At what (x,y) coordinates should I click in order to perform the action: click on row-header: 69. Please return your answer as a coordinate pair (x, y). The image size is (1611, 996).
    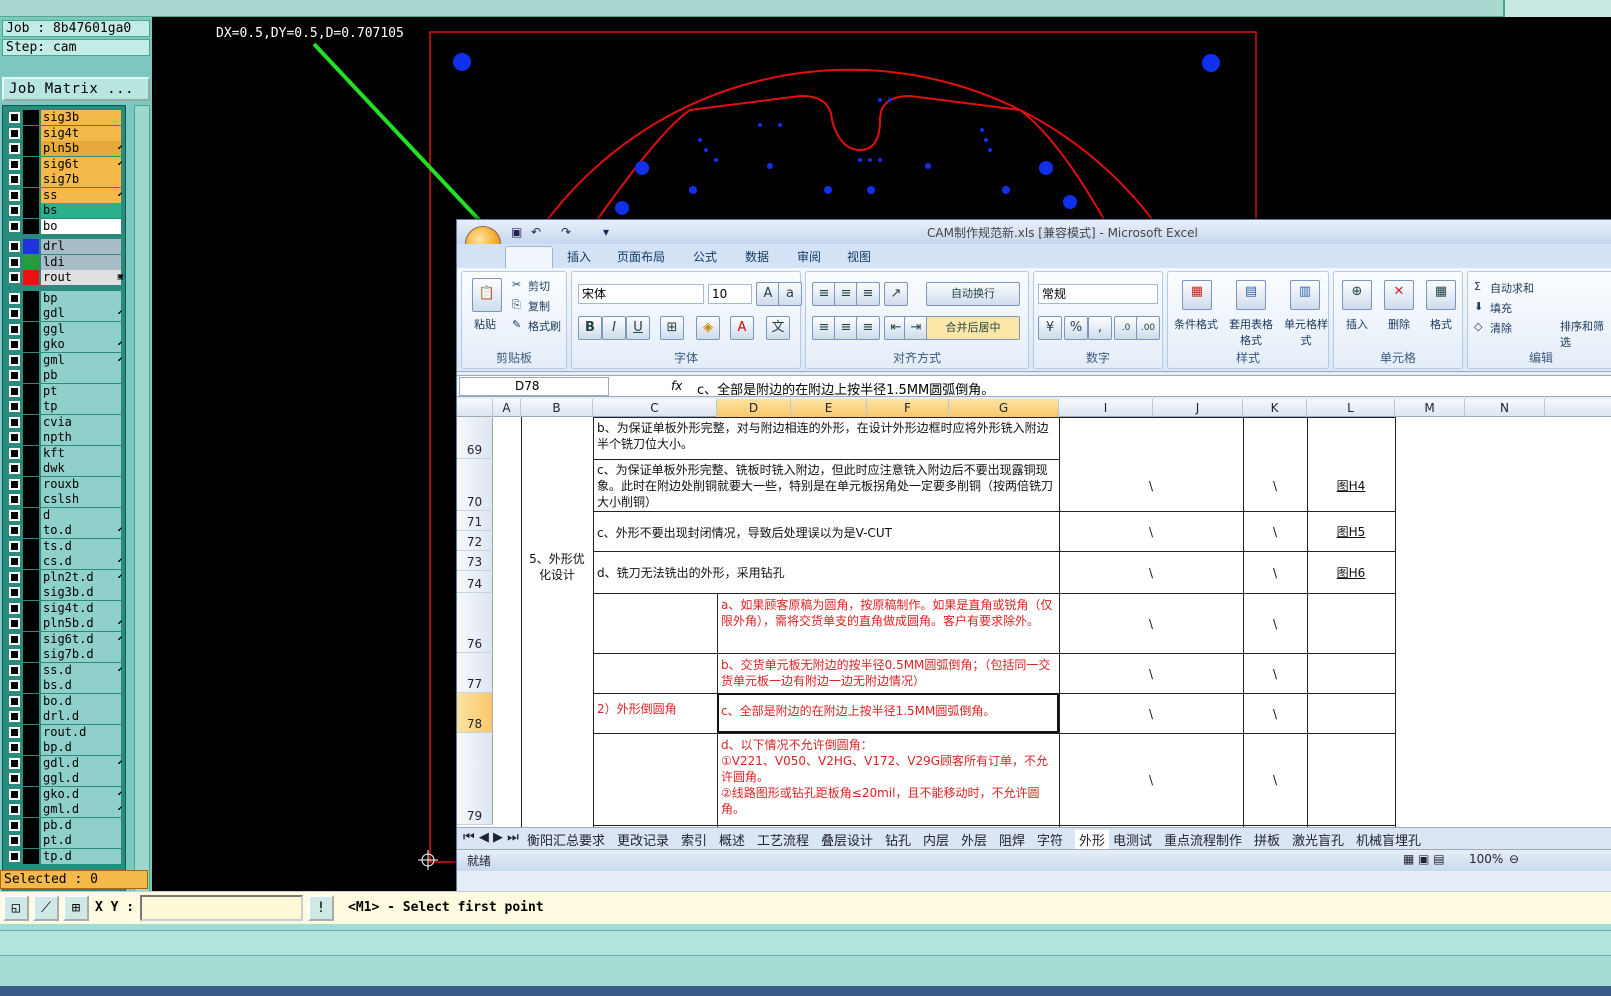
    Looking at the image, I should click on (475, 438).